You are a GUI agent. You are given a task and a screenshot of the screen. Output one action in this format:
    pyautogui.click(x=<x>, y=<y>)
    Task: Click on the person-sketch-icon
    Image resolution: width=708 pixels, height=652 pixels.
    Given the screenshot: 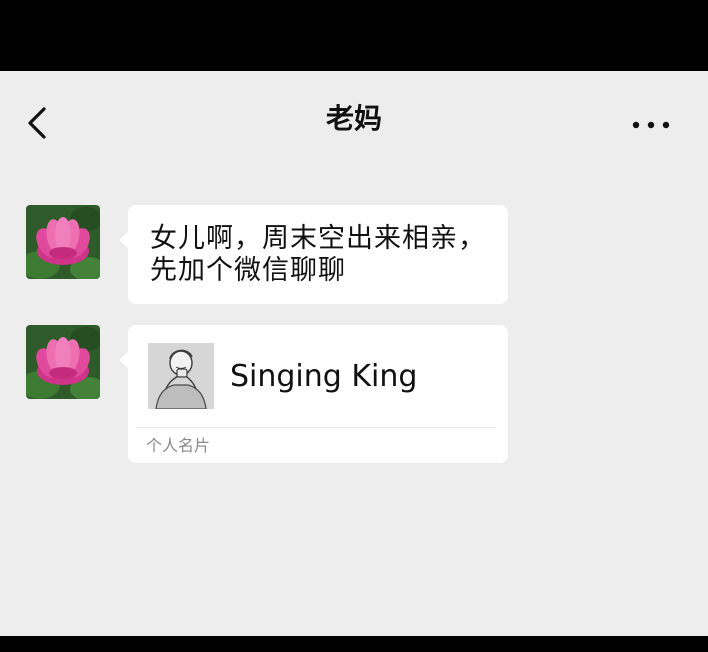 What is the action you would take?
    pyautogui.click(x=181, y=376)
    